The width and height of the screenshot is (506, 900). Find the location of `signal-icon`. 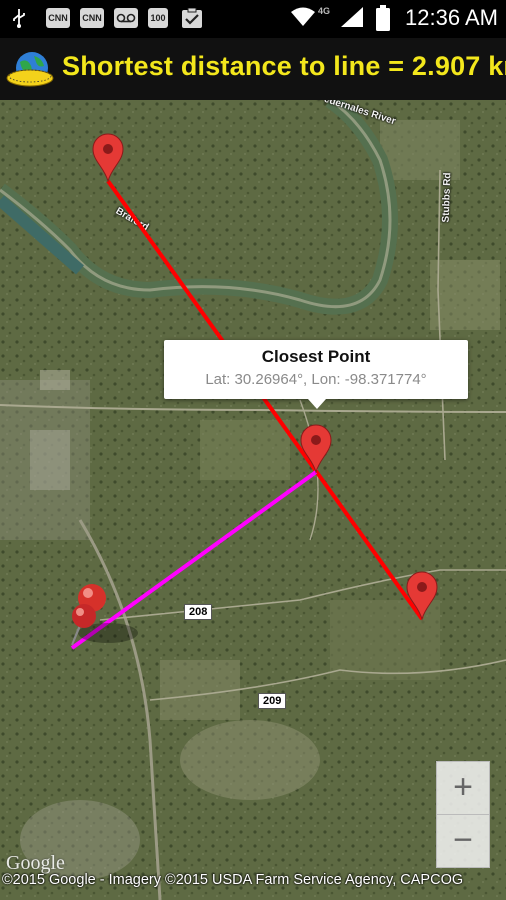

signal-icon is located at coordinates (352, 17).